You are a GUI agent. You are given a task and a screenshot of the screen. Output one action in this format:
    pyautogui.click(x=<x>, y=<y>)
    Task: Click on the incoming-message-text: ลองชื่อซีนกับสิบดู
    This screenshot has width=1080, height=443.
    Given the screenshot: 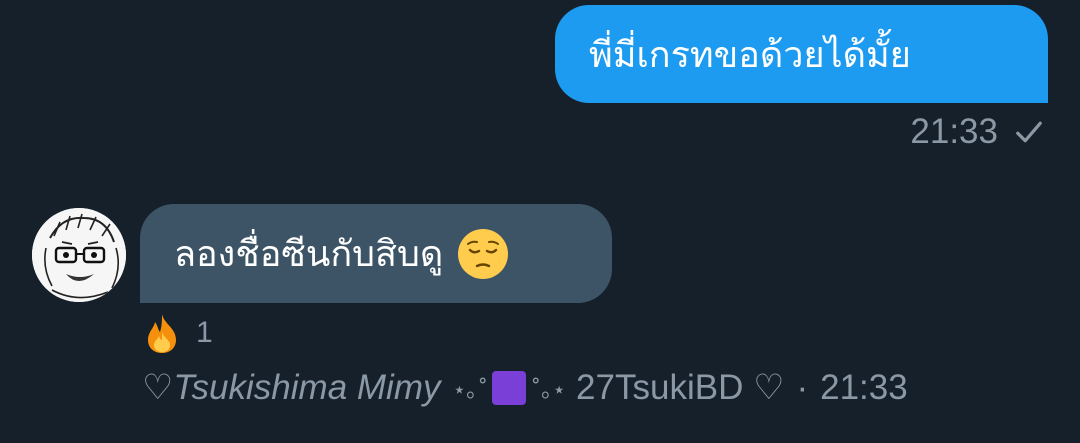 What is the action you would take?
    pyautogui.click(x=309, y=254)
    